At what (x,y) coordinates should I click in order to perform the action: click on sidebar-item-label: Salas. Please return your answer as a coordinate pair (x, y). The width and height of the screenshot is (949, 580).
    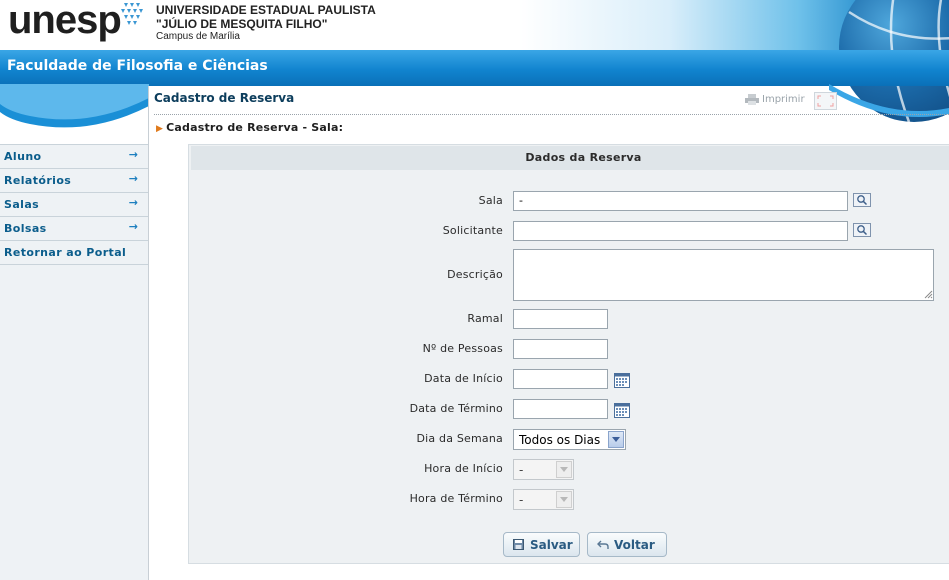
    Looking at the image, I should click on (22, 204).